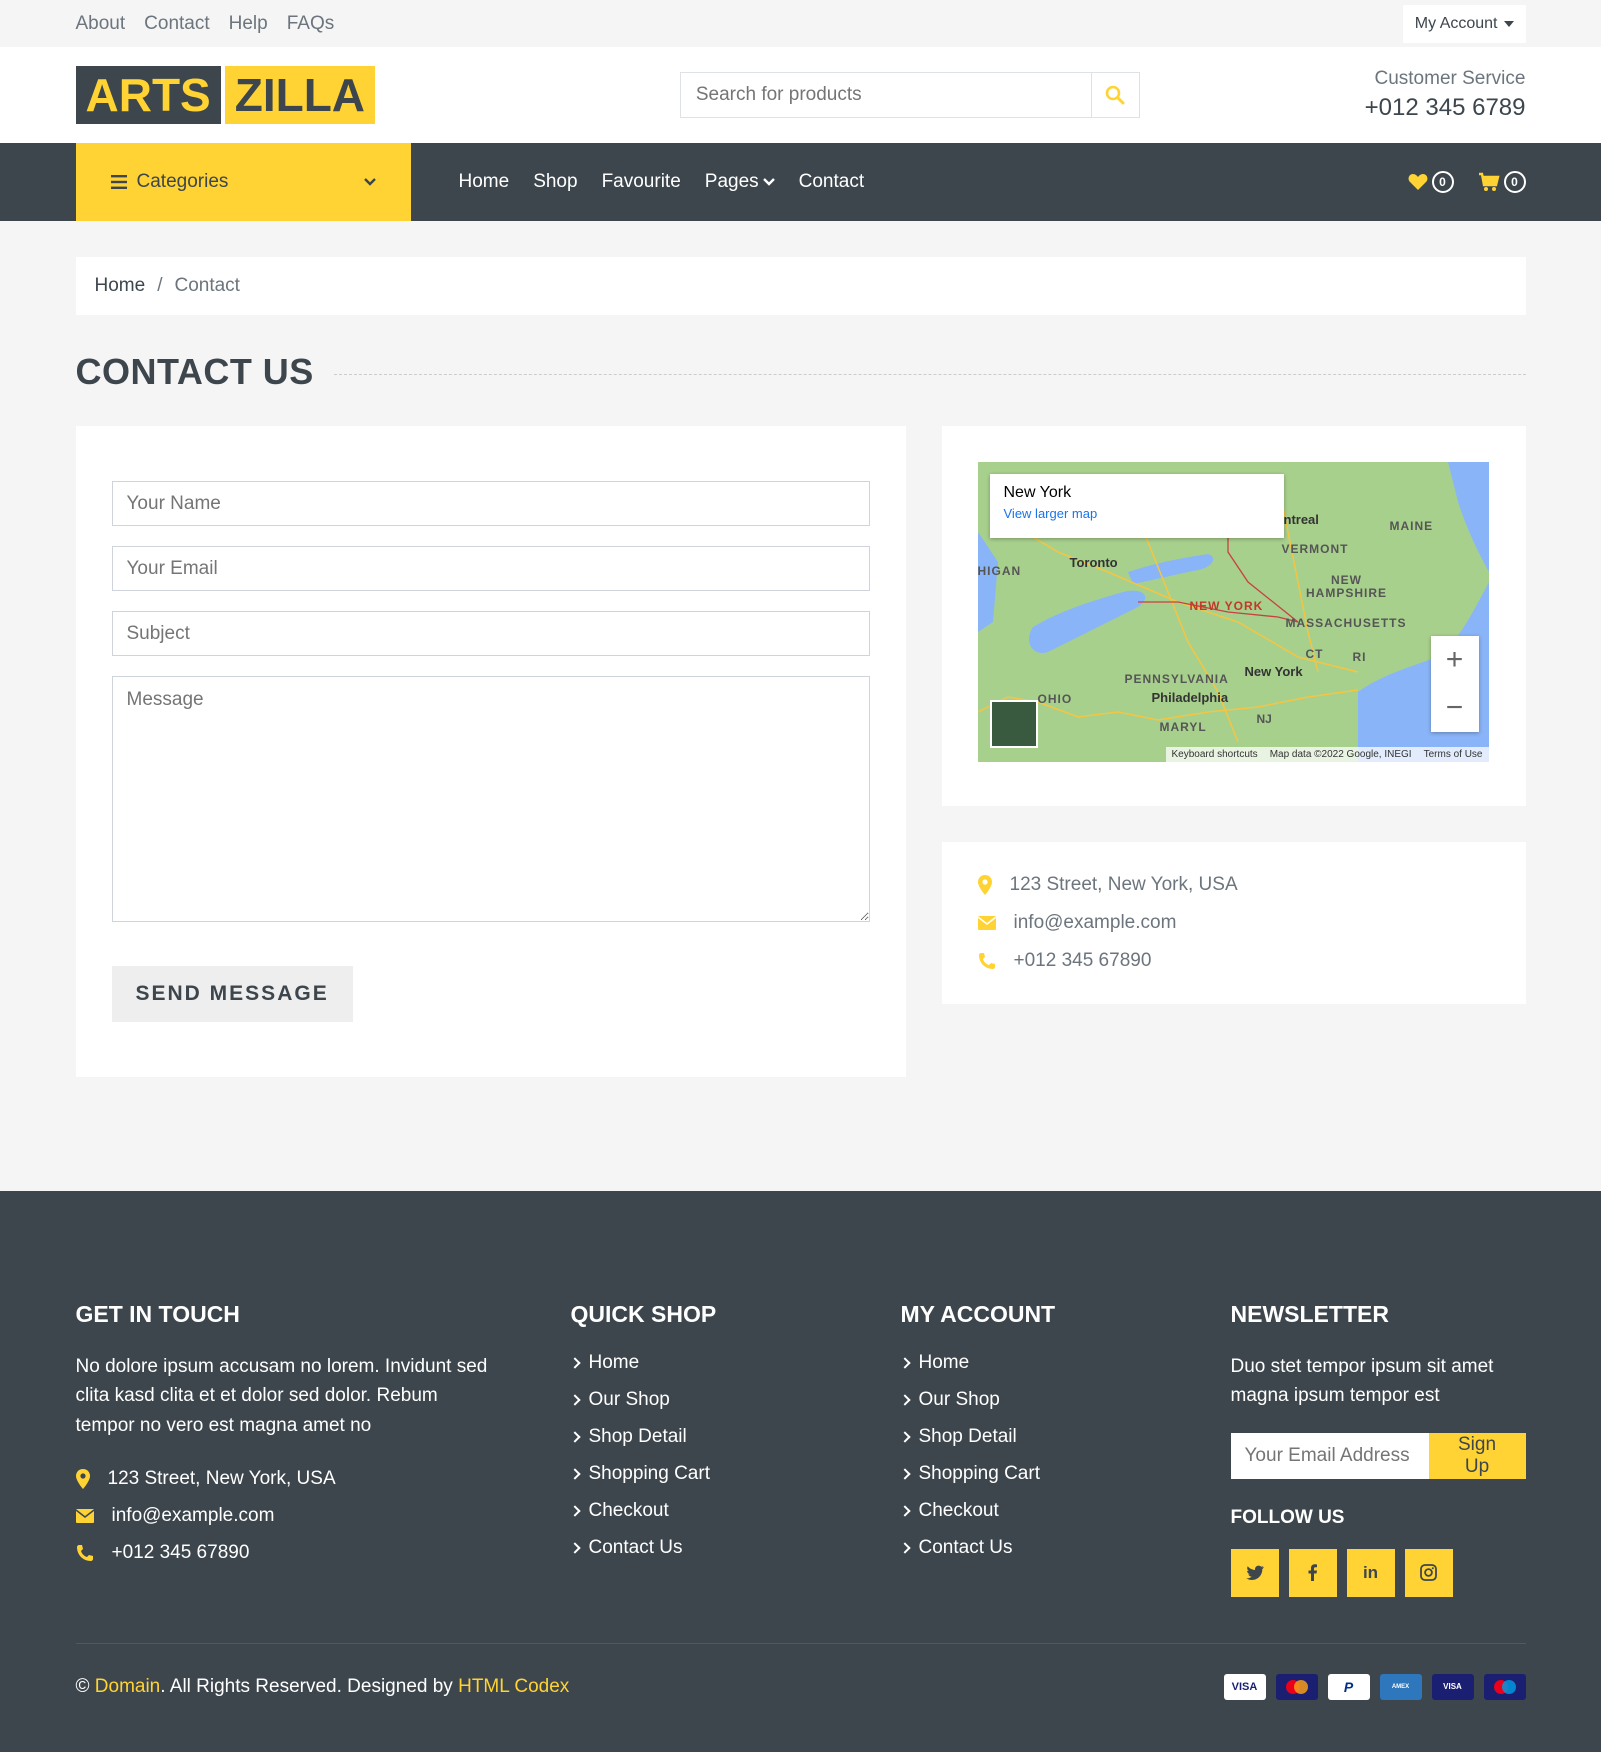  What do you see at coordinates (288, 1516) in the screenshot?
I see `footer-email: info@example.com` at bounding box center [288, 1516].